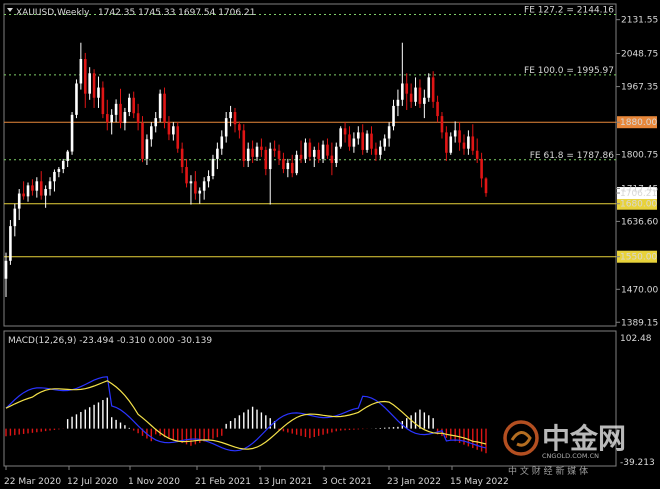 Image resolution: width=660 pixels, height=489 pixels. What do you see at coordinates (639, 156) in the screenshot?
I see `y-tick-label: 1800.75` at bounding box center [639, 156].